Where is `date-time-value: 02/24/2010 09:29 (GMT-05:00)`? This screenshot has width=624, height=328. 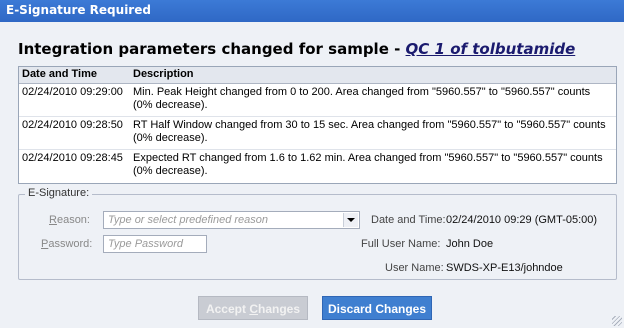
date-time-value: 02/24/2010 09:29 (GMT-05:00) is located at coordinates (522, 220).